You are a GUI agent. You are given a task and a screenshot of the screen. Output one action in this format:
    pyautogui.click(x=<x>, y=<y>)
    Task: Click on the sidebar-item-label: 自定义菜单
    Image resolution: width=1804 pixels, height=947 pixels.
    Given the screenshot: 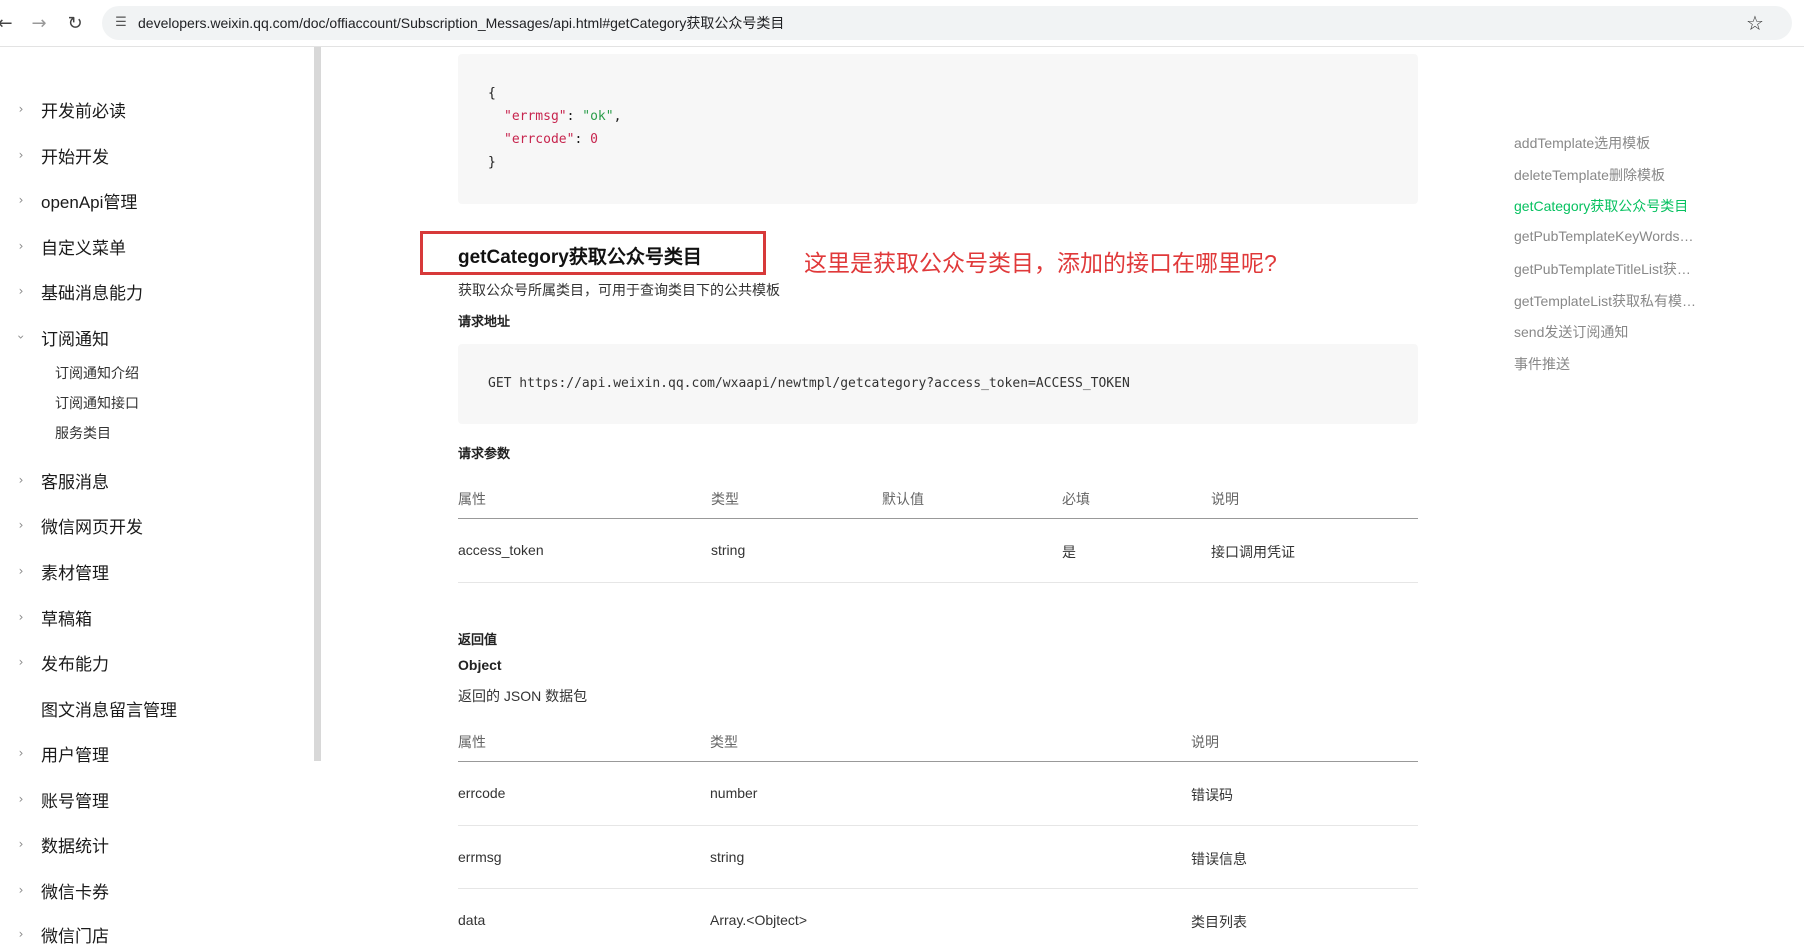 What is the action you would take?
    pyautogui.click(x=83, y=248)
    